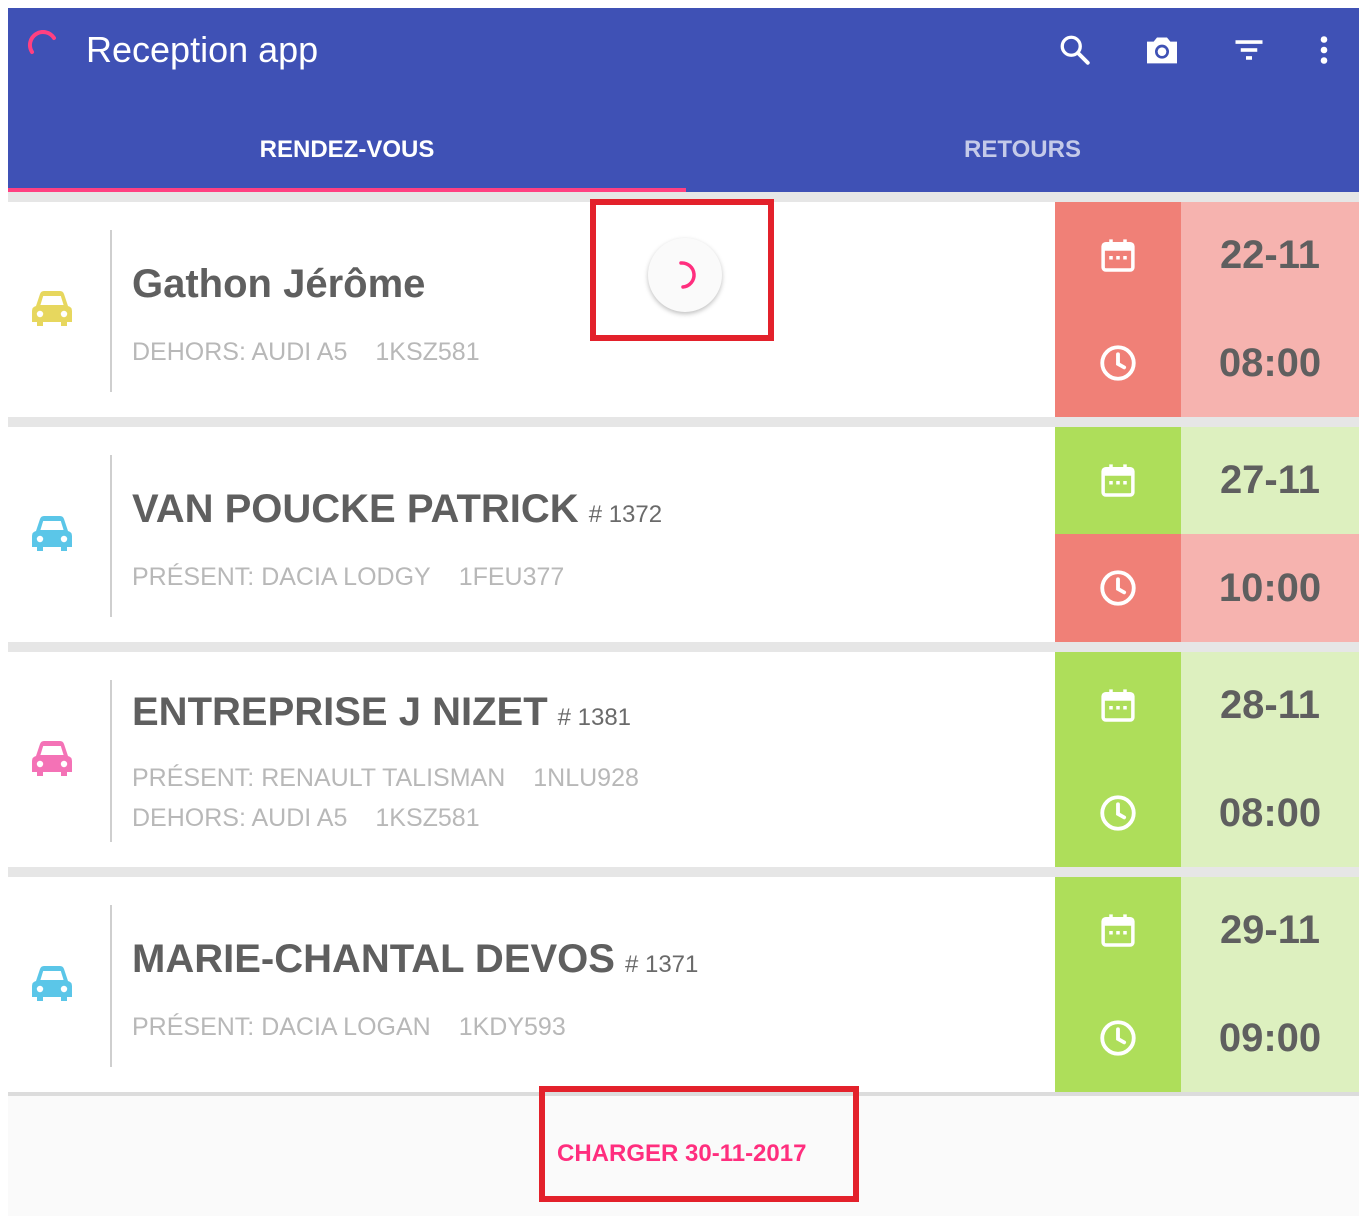  I want to click on more-vert-icon, so click(1324, 50).